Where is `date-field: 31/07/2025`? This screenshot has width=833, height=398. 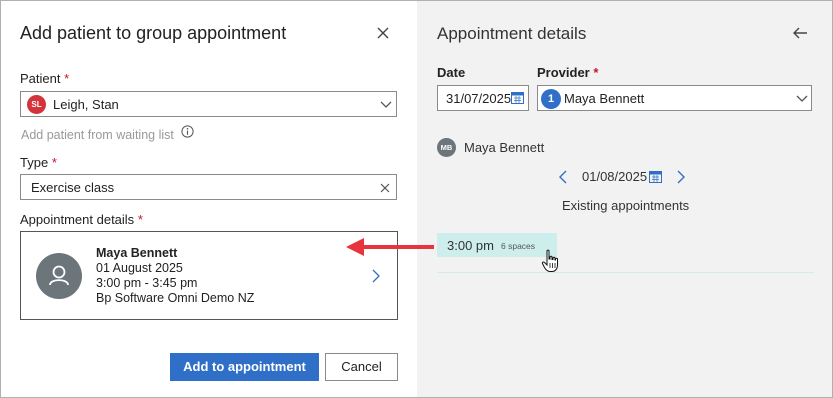
date-field: 31/07/2025 is located at coordinates (483, 98).